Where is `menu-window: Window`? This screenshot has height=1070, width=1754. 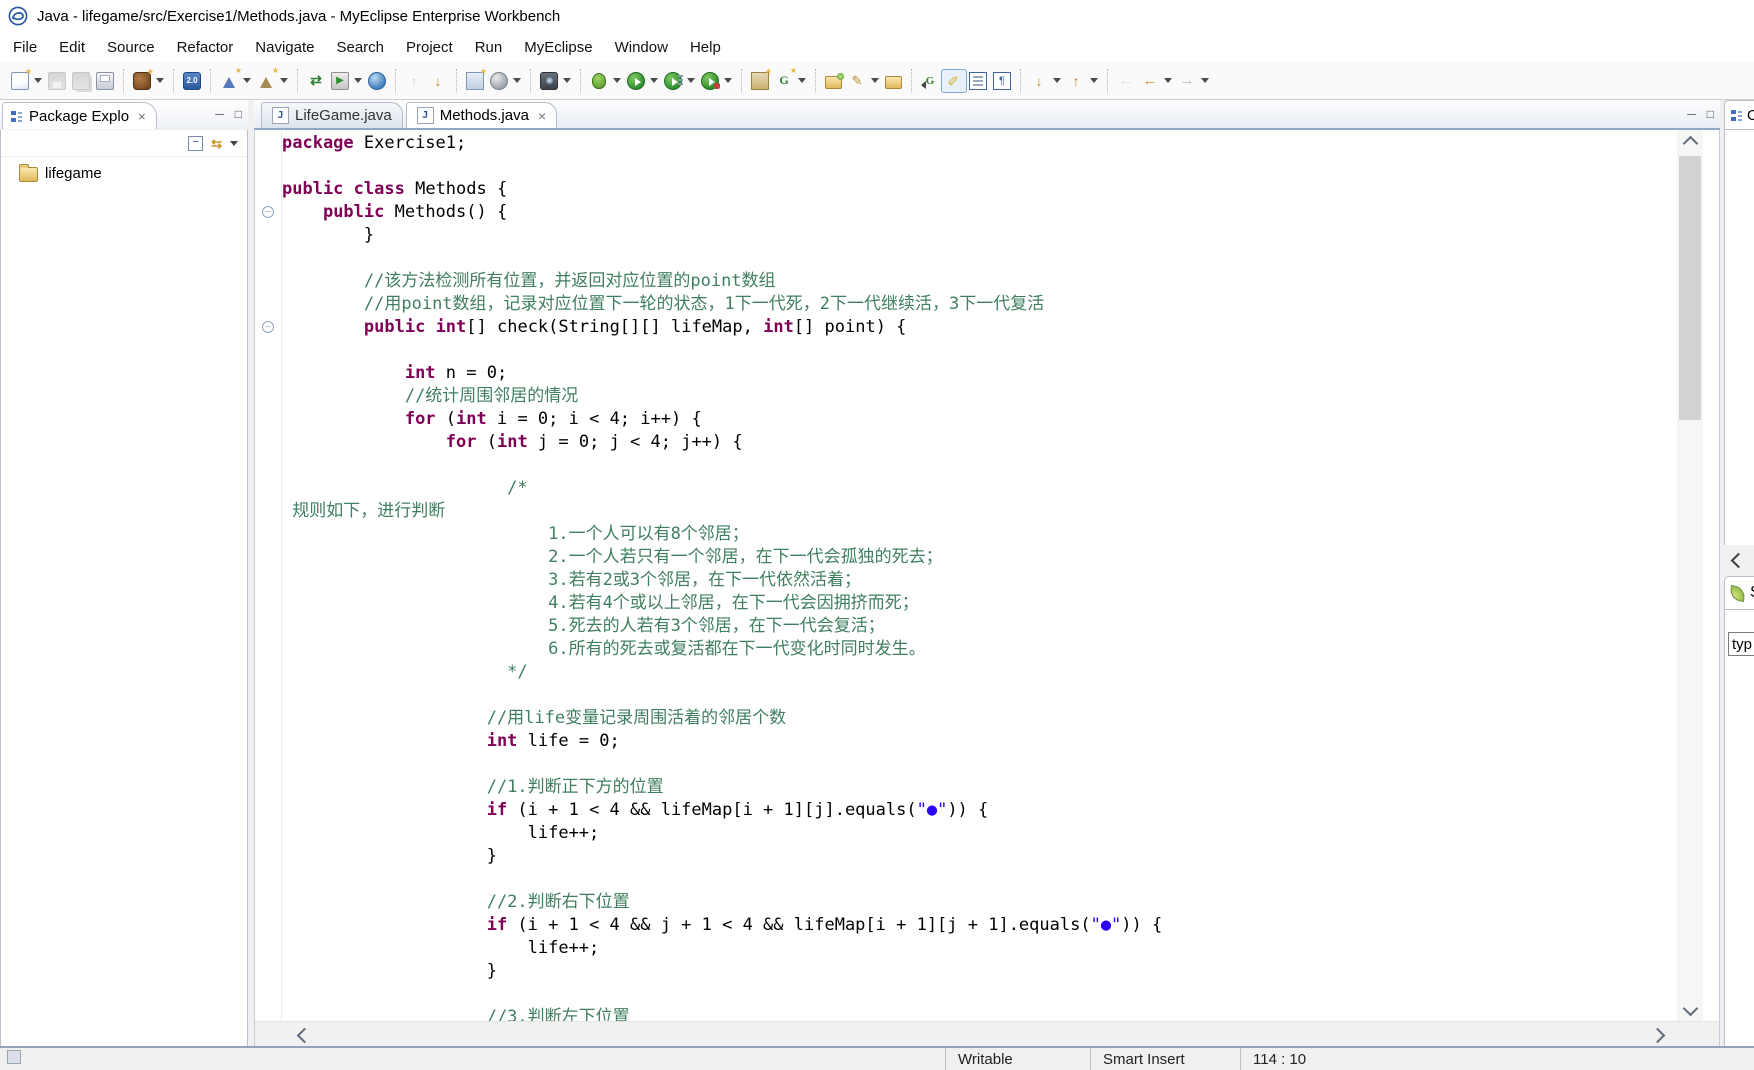
menu-window: Window is located at coordinates (641, 47).